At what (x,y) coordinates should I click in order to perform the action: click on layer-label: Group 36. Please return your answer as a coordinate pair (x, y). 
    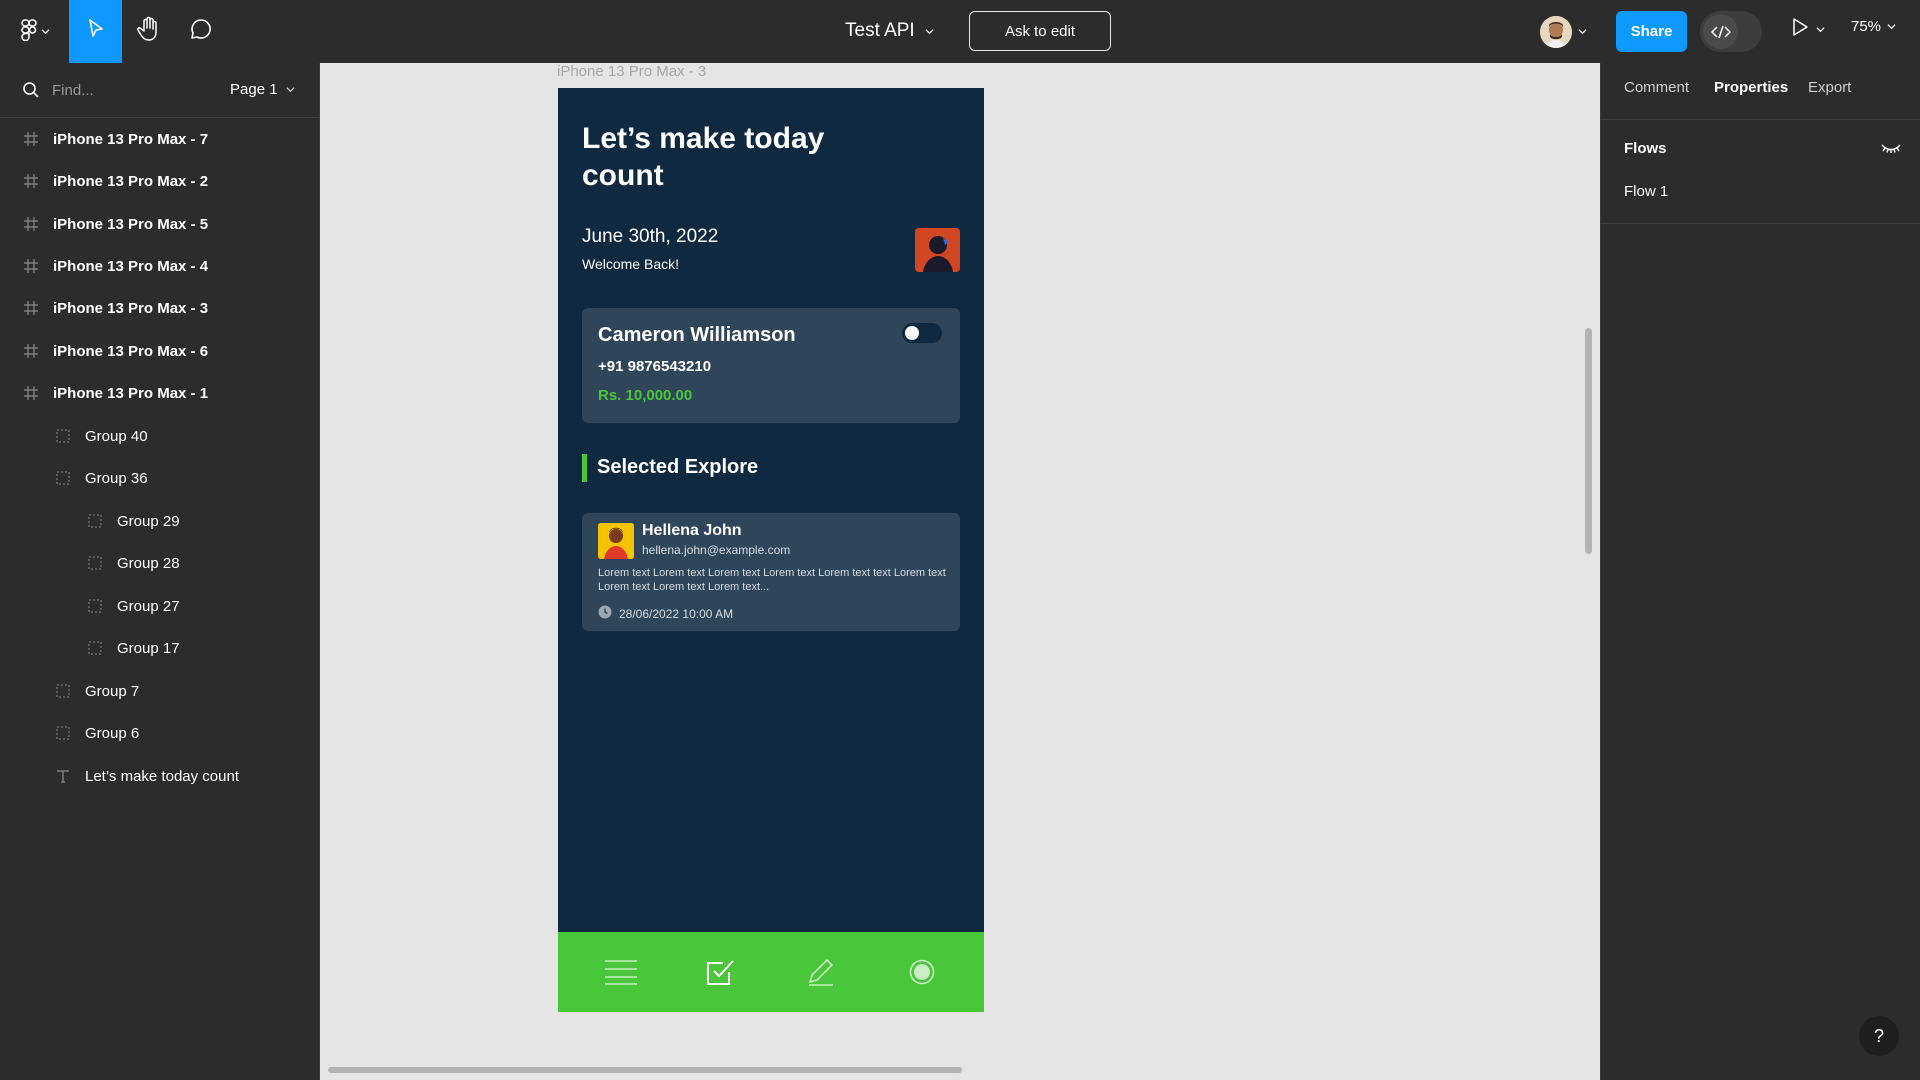
    Looking at the image, I should click on (116, 478).